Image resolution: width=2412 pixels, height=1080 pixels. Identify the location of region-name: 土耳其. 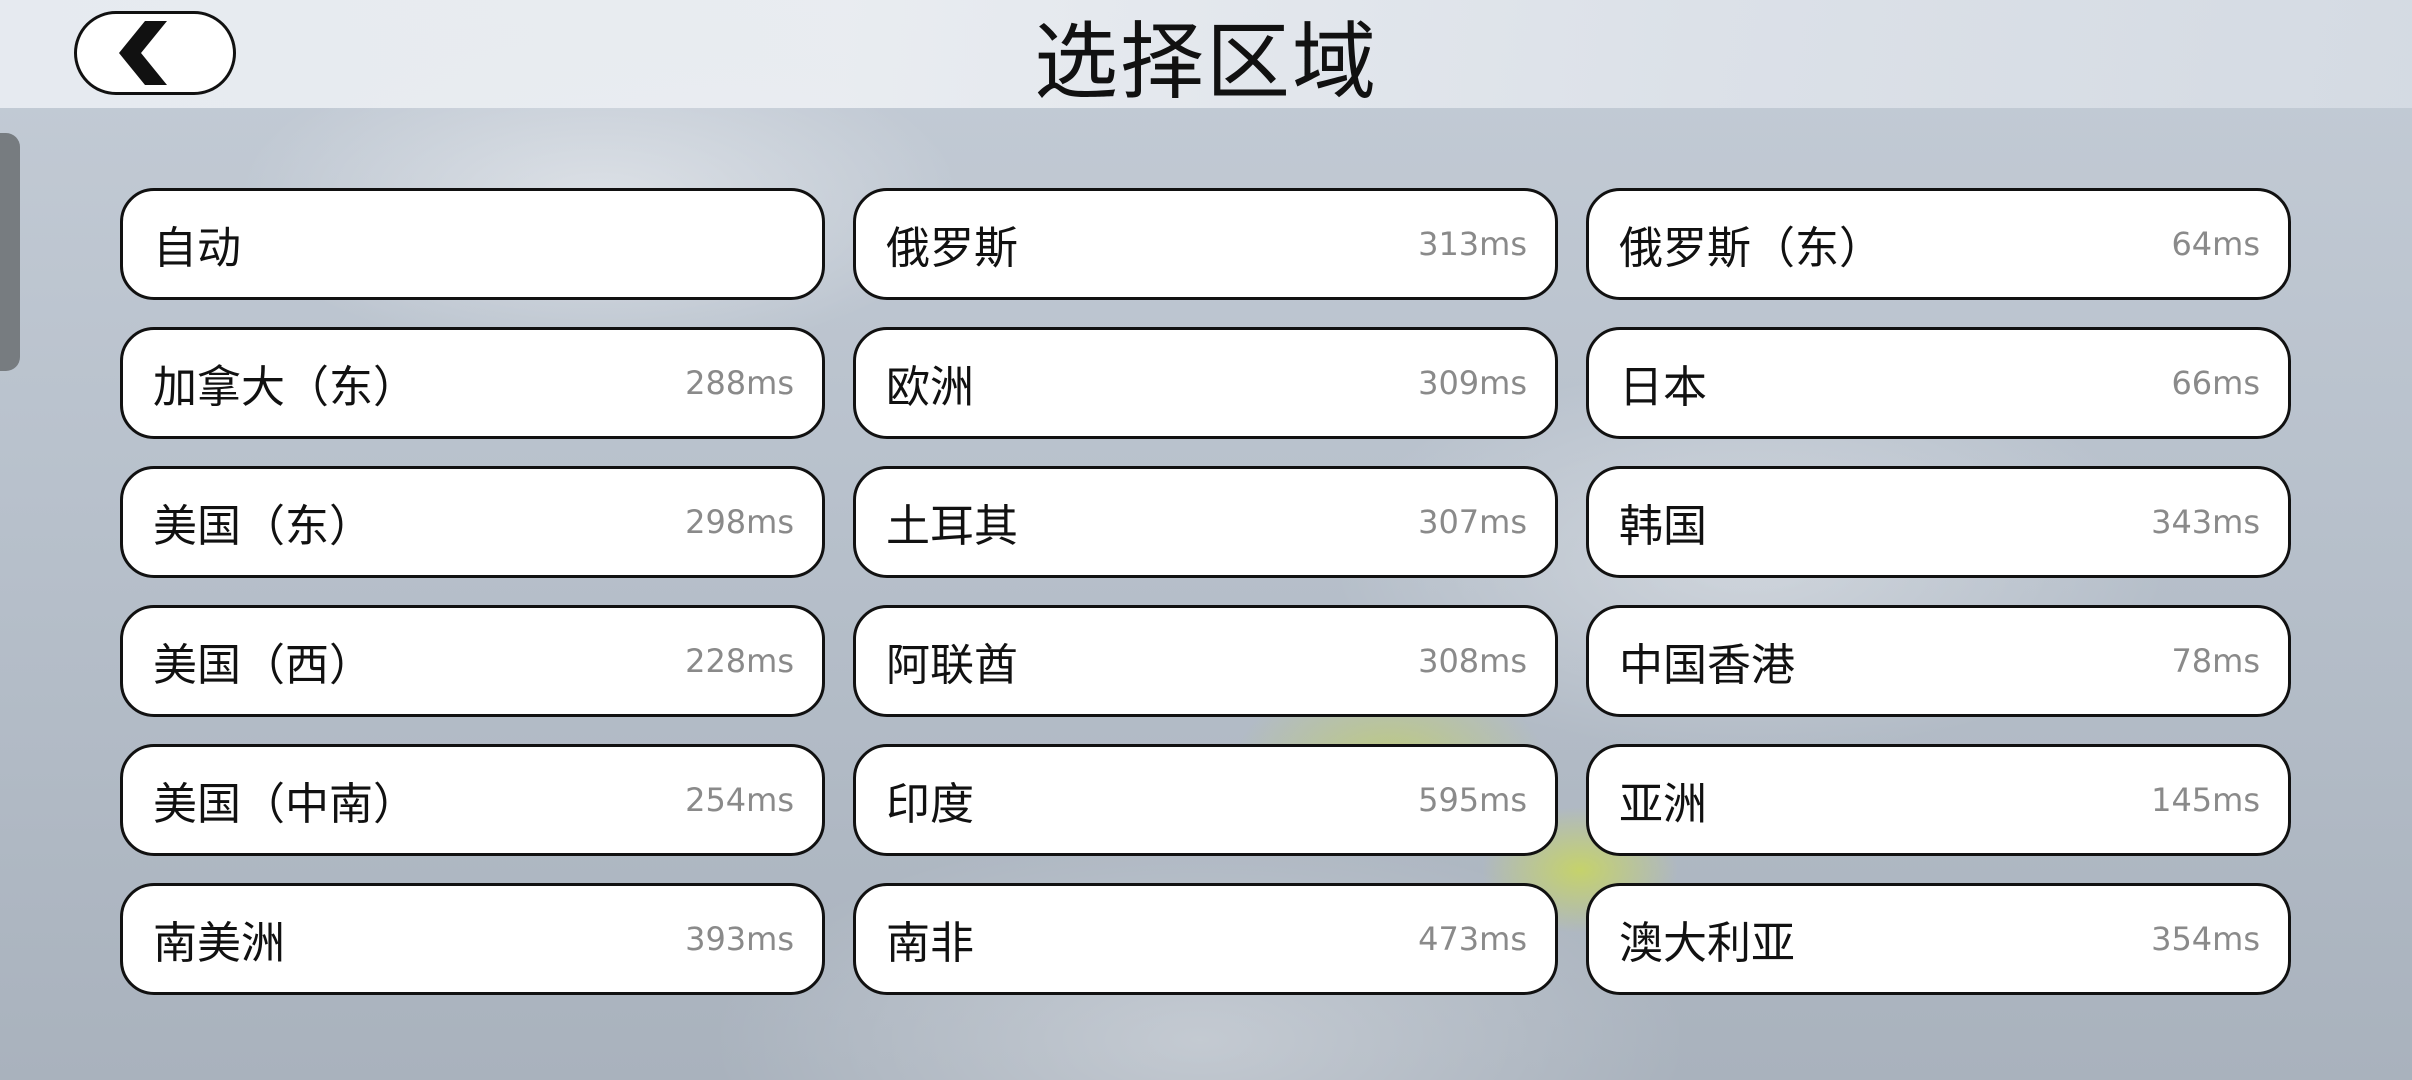
(952, 526).